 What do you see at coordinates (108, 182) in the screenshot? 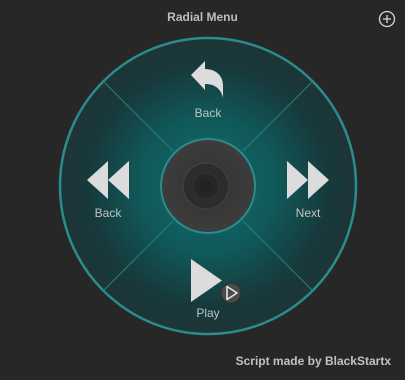
I see `rewind-icon` at bounding box center [108, 182].